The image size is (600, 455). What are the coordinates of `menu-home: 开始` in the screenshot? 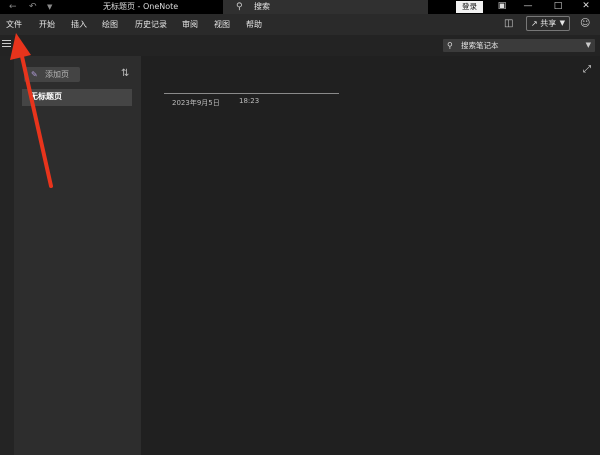 It's located at (47, 24).